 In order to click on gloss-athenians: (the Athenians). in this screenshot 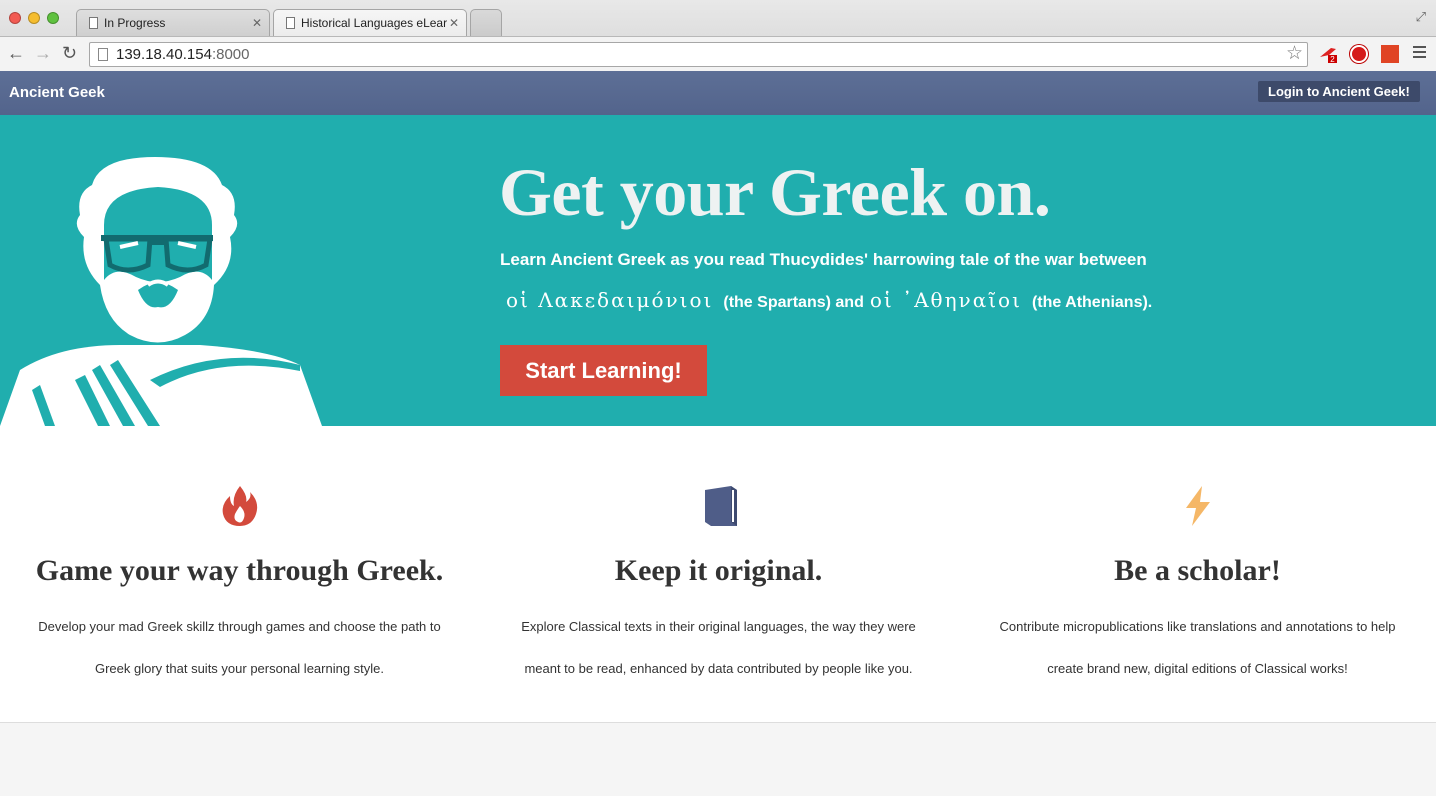, I will do `click(1092, 302)`.